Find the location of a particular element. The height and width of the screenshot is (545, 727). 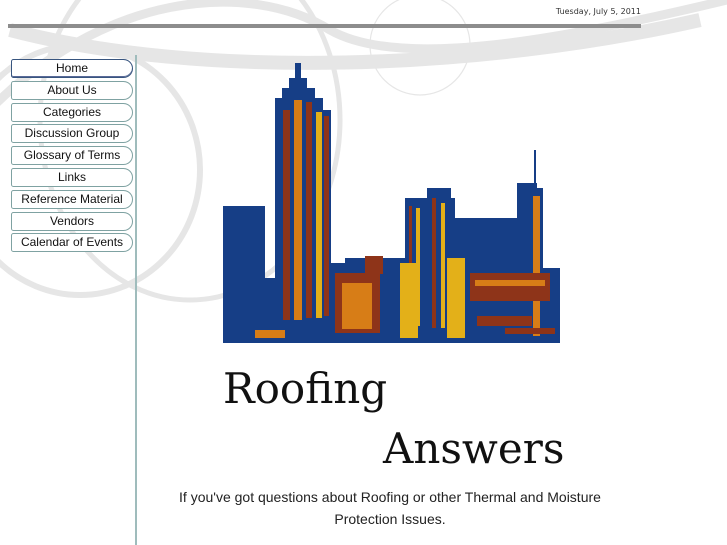

nav-button-calendar-of-events: Calendar of Events is located at coordinates (72, 243).